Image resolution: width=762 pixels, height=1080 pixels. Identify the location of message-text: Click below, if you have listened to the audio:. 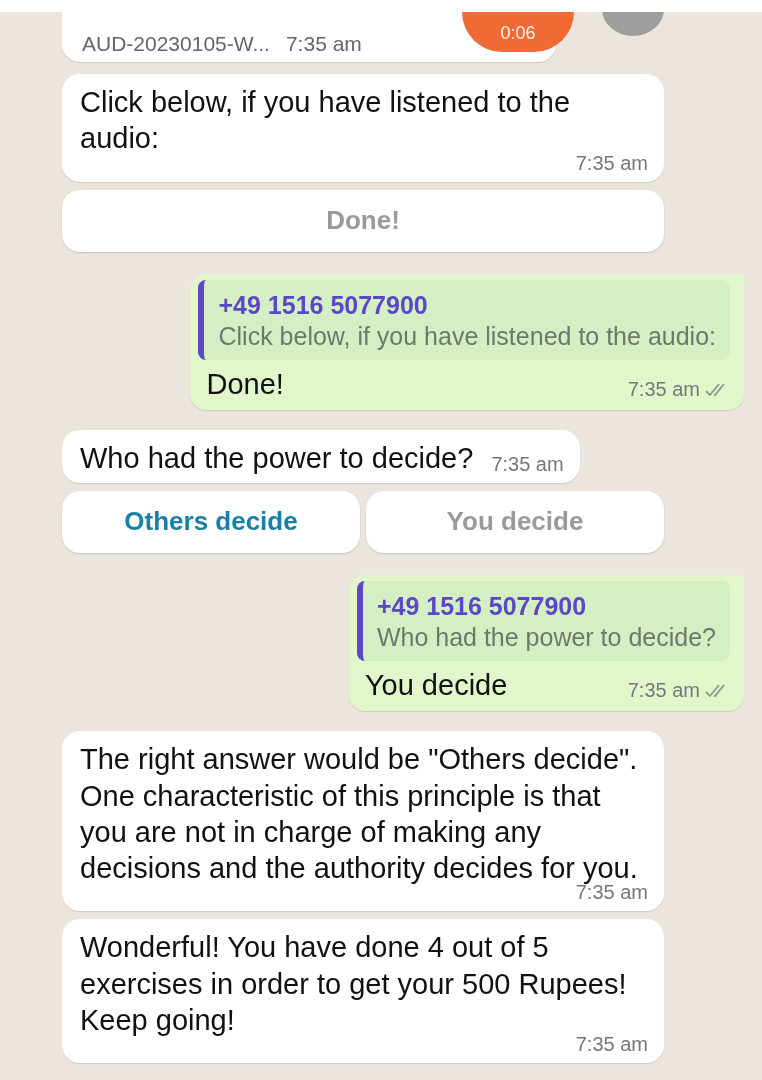
(326, 121).